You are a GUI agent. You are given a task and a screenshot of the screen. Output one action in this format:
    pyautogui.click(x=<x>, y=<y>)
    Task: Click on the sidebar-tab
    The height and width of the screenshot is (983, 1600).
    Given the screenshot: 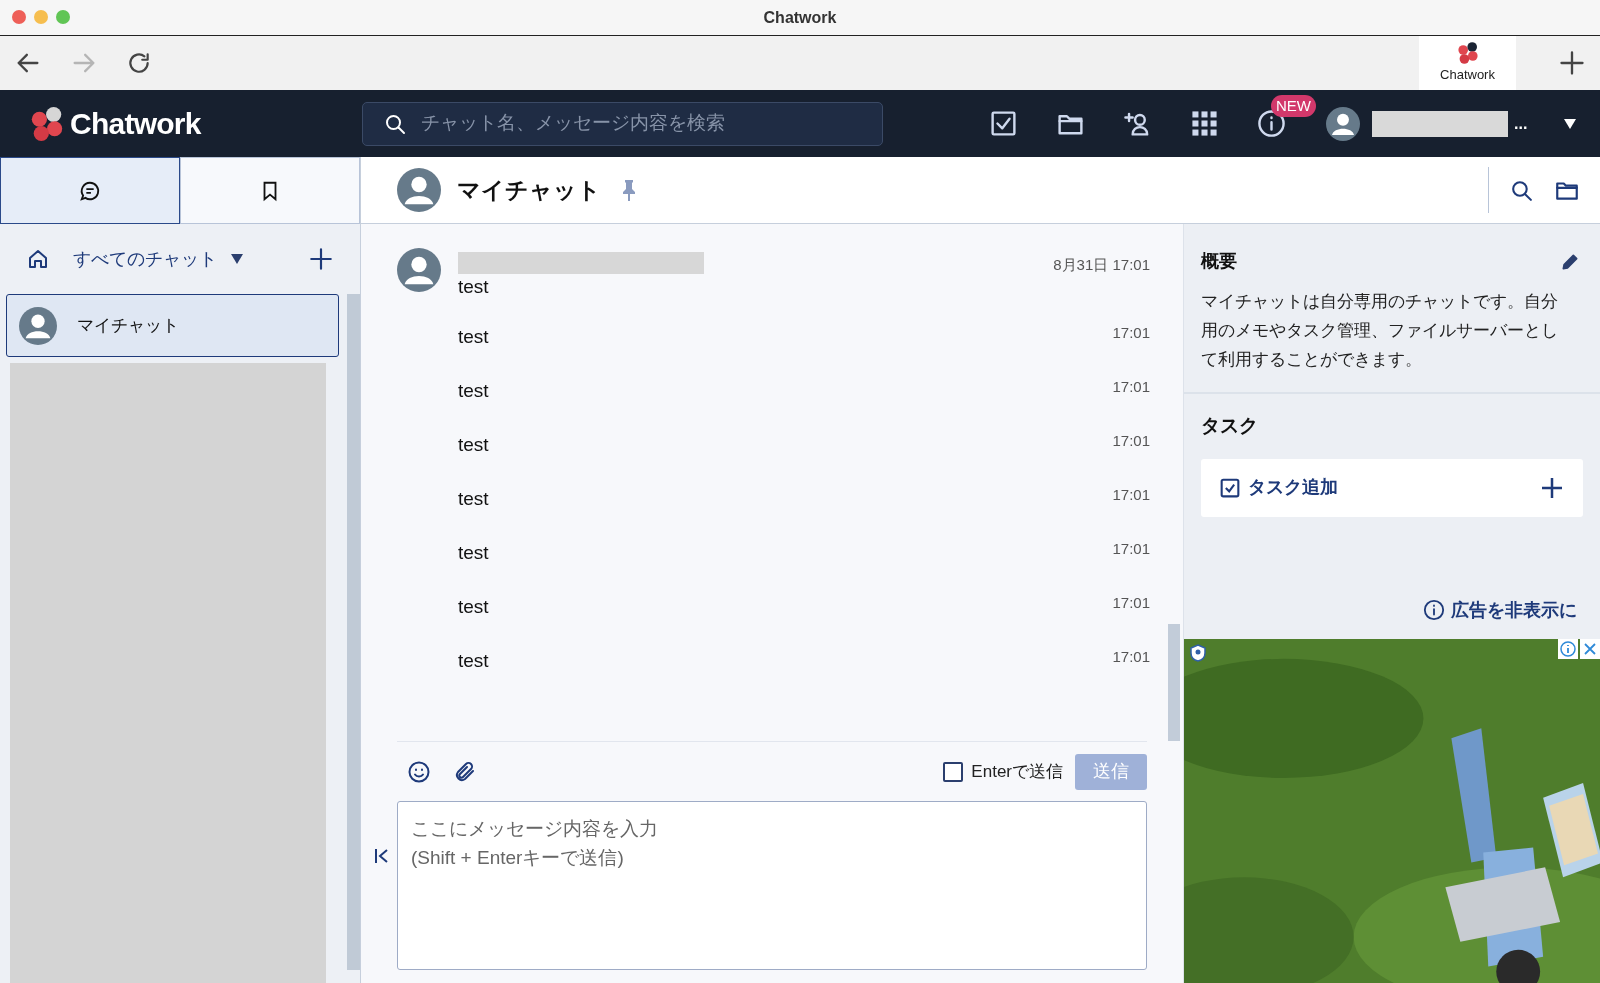 What is the action you would take?
    pyautogui.click(x=90, y=190)
    